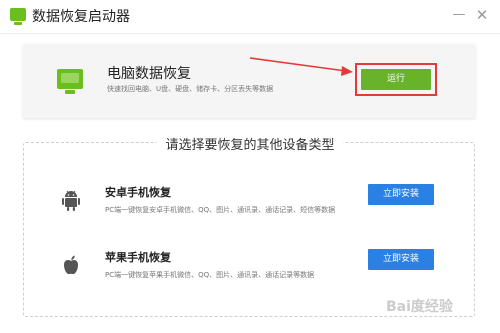  I want to click on apple-icon, so click(71, 265).